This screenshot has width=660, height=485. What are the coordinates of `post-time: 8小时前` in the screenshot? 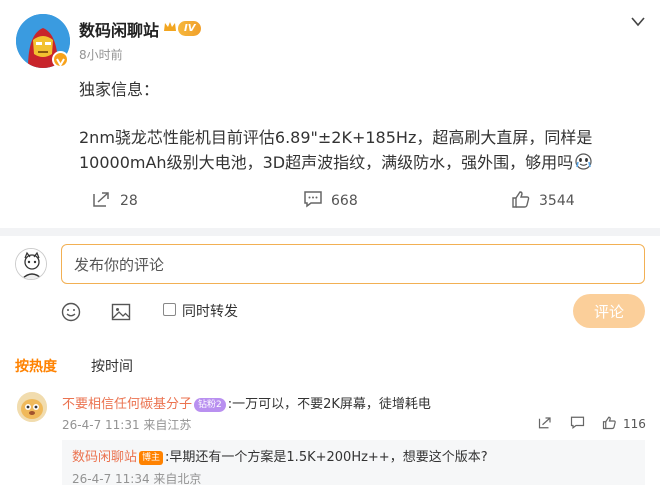 It's located at (101, 54).